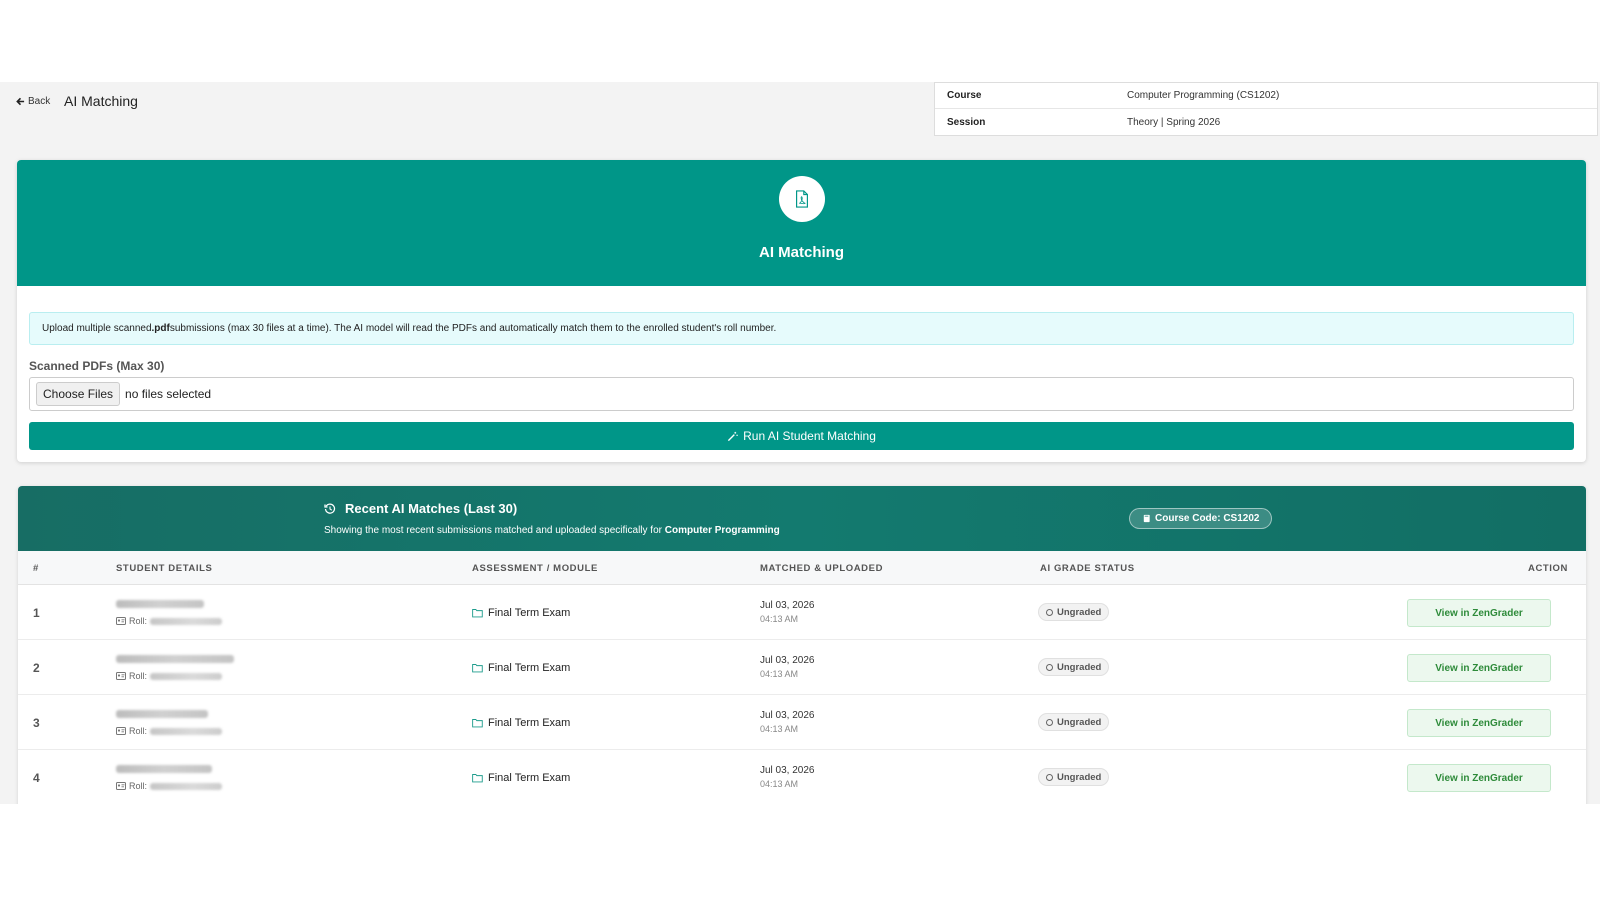 The image size is (1600, 900). I want to click on col-assessment: ASSESSMENT / MODULE, so click(535, 568).